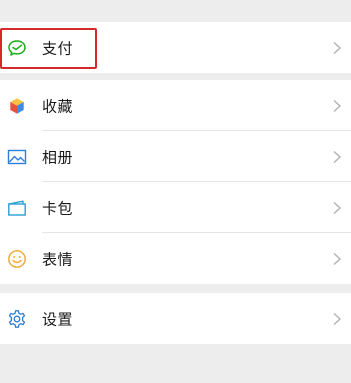  What do you see at coordinates (175, 258) in the screenshot?
I see `menu-item-stickers: 表情` at bounding box center [175, 258].